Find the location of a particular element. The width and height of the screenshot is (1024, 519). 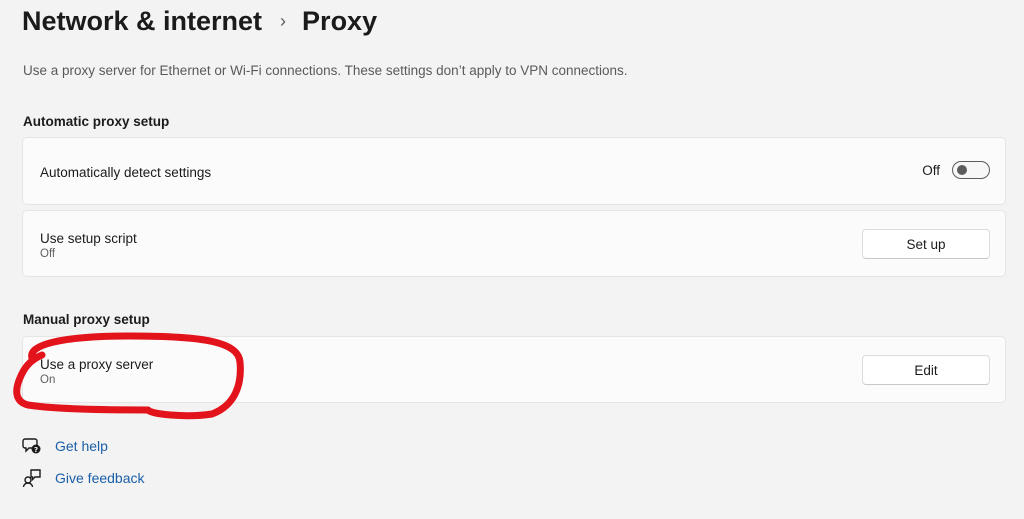

auto-detect-toggle-group: Off is located at coordinates (956, 170).